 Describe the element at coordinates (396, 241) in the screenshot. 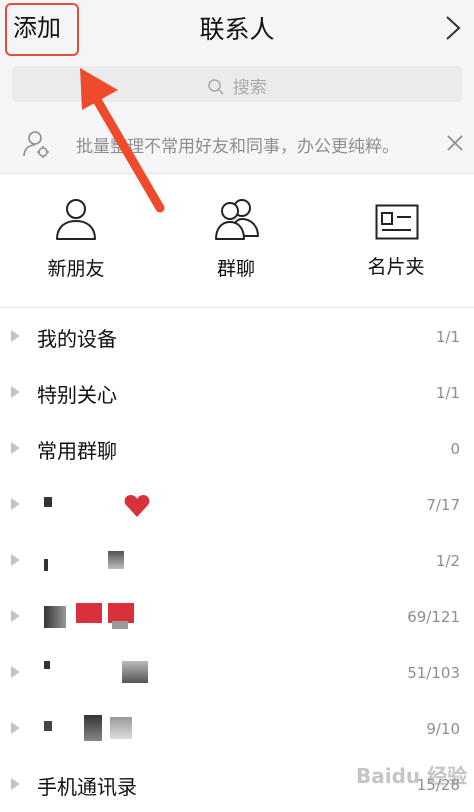

I see `card-holder-button: 名片夹` at that location.